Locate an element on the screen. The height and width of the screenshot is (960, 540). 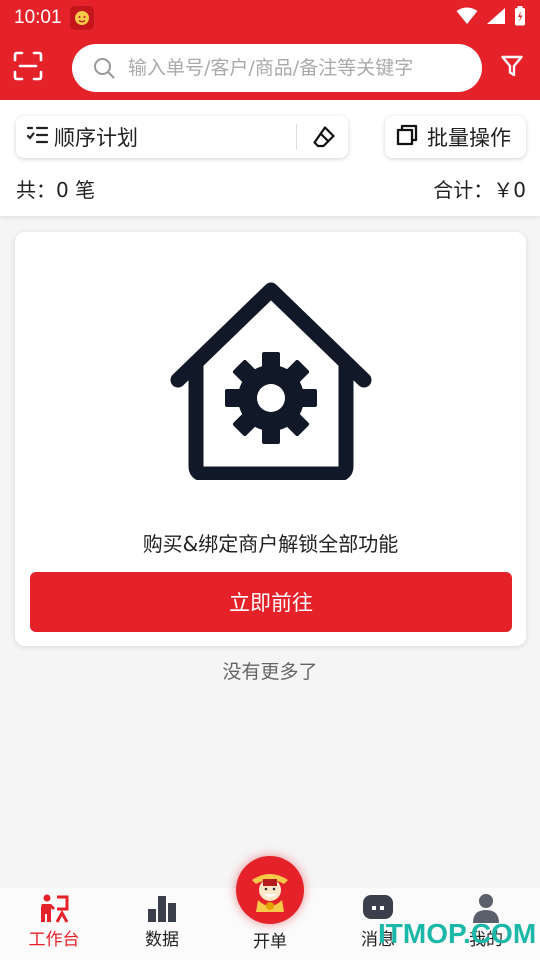
app-notification-icon is located at coordinates (81, 18).